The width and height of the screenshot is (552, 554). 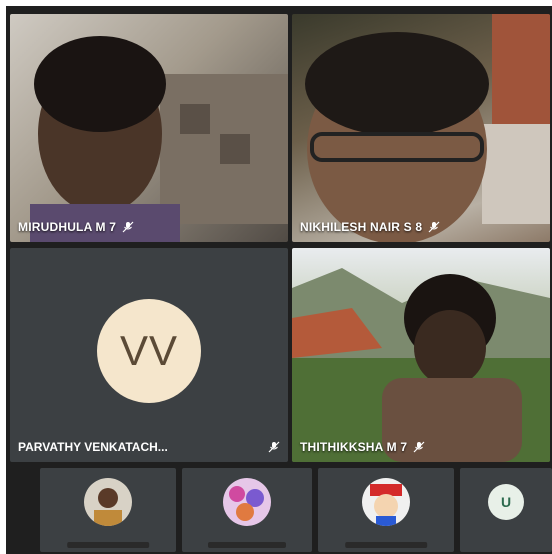 I want to click on avatar: VV, so click(x=149, y=350).